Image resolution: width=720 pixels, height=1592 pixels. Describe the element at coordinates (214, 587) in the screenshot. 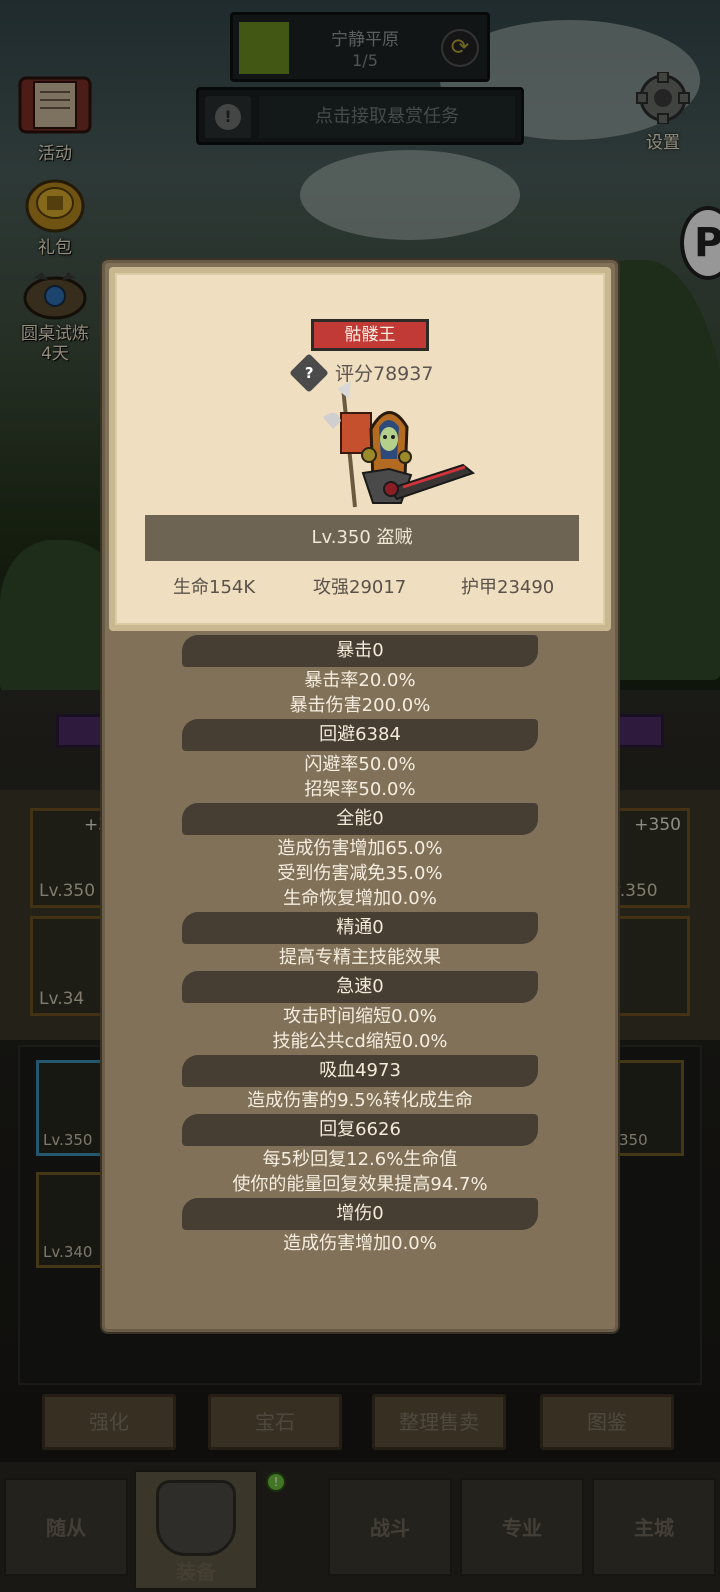

I see `hp-stat: 生命154K` at that location.